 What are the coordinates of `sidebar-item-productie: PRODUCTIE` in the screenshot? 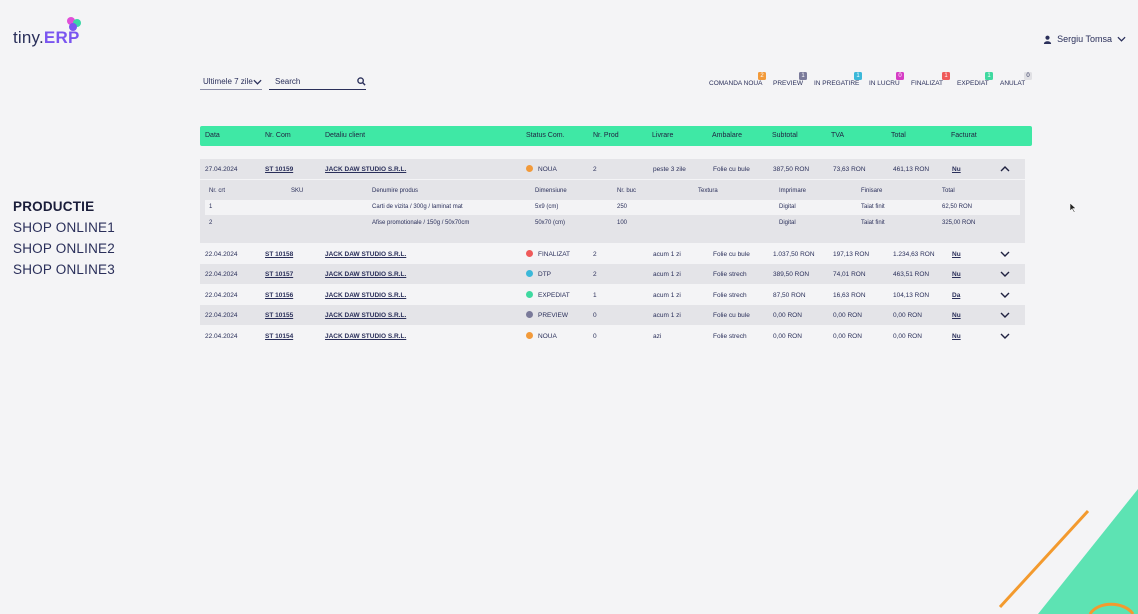 It's located at (64, 206).